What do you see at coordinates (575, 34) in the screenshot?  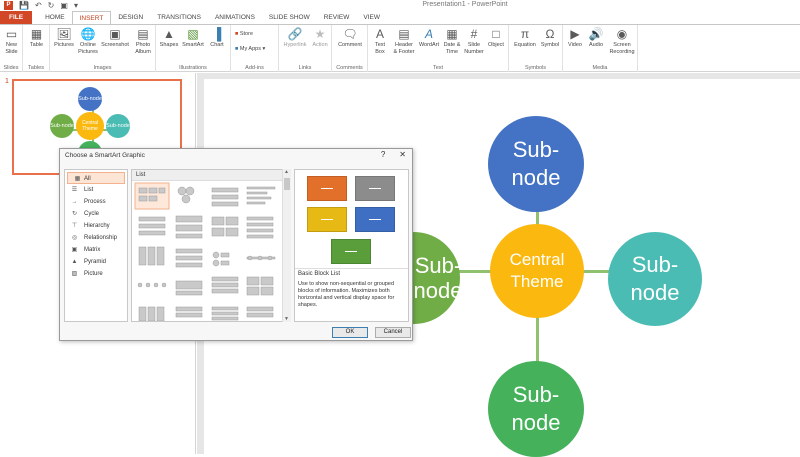 I see `video-icon: ▶` at bounding box center [575, 34].